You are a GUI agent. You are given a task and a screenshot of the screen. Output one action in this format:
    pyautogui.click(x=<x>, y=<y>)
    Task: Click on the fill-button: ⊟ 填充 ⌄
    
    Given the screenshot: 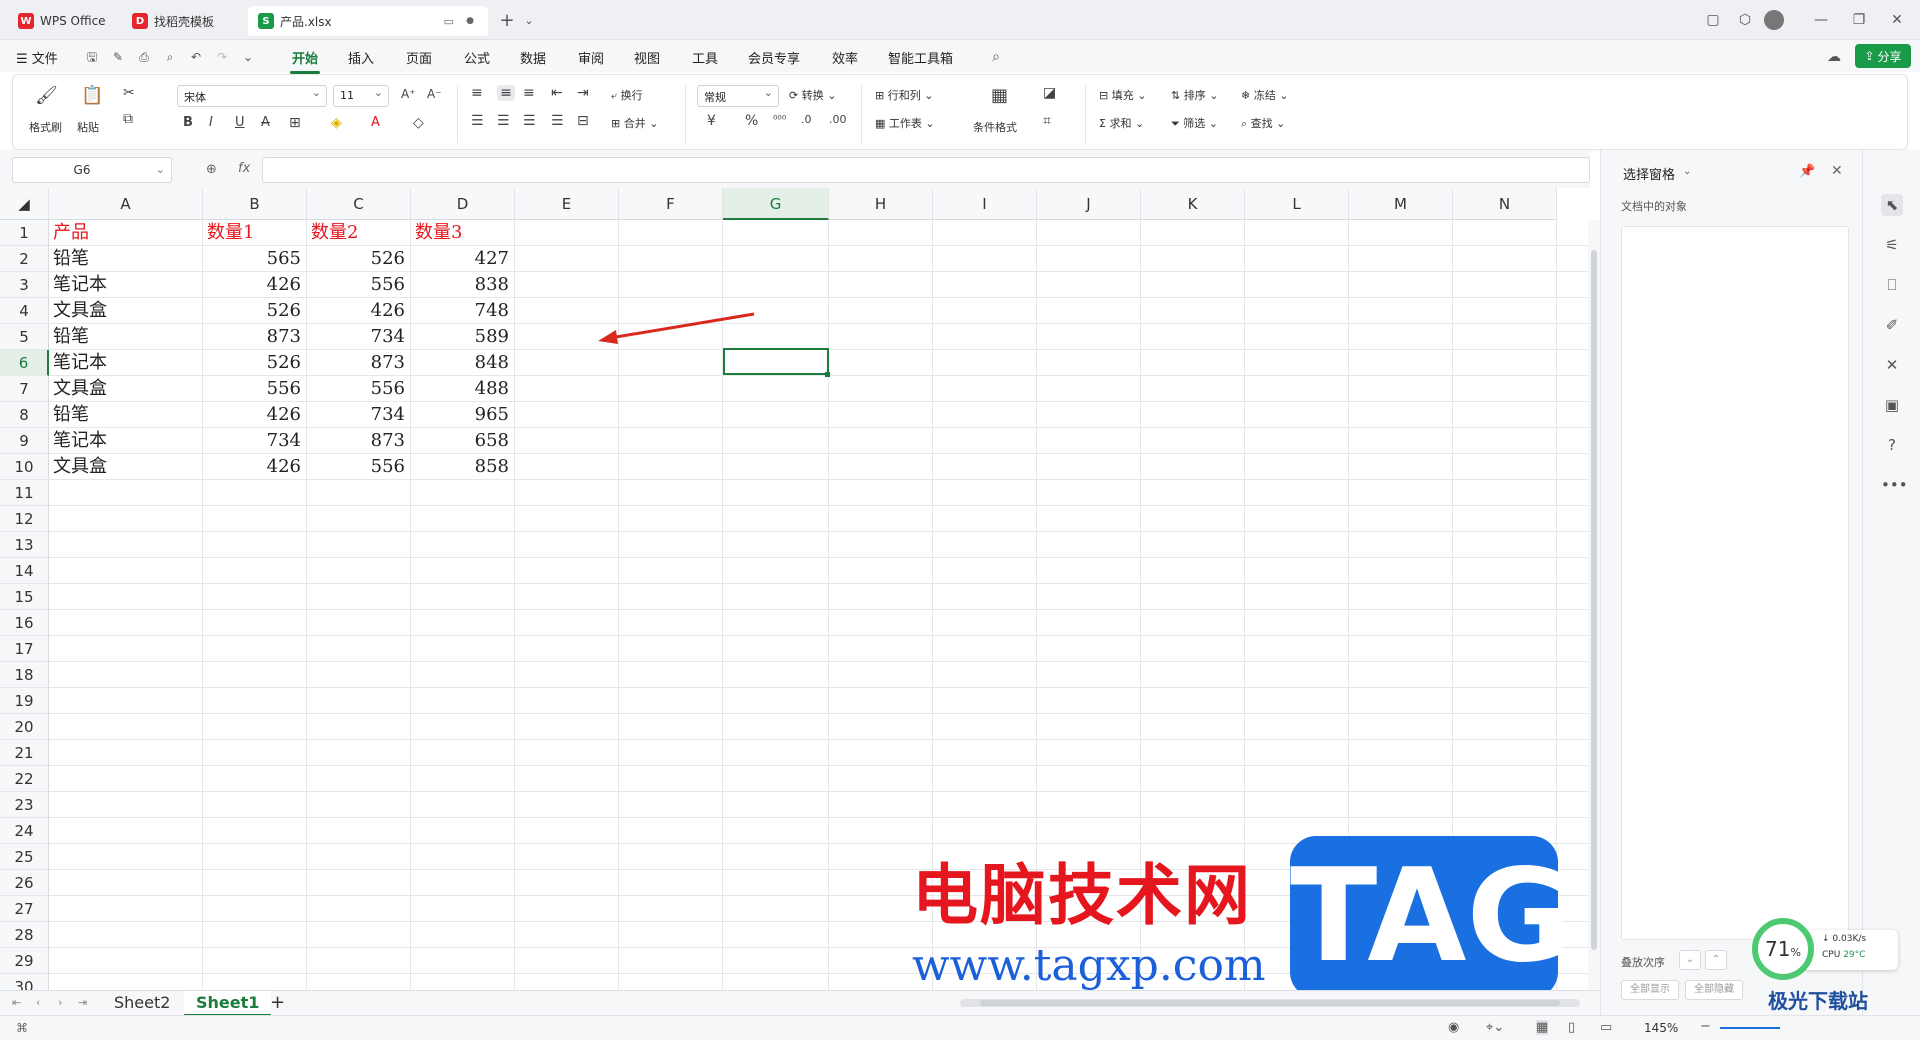 What is the action you would take?
    pyautogui.click(x=1122, y=95)
    